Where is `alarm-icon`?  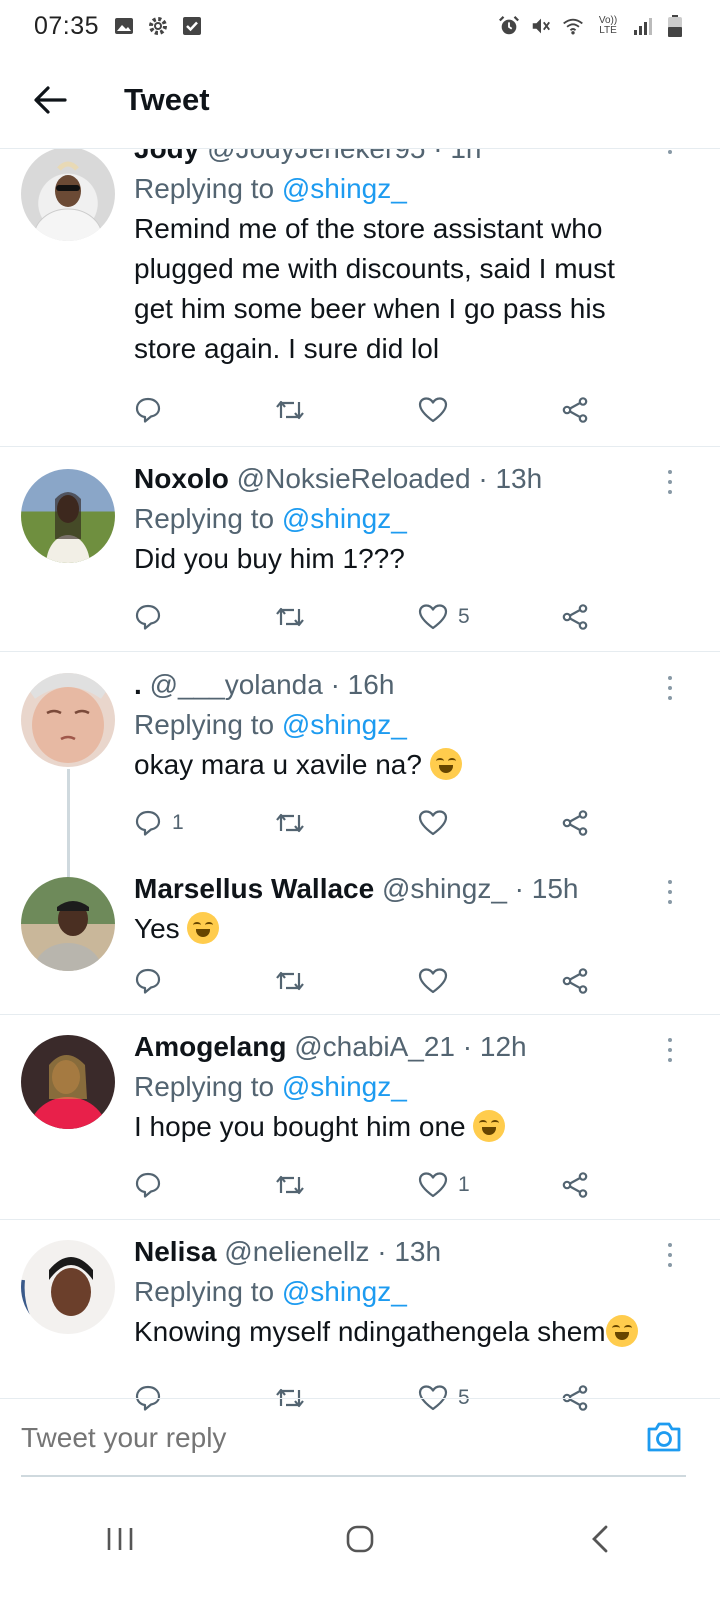
alarm-icon is located at coordinates (509, 26).